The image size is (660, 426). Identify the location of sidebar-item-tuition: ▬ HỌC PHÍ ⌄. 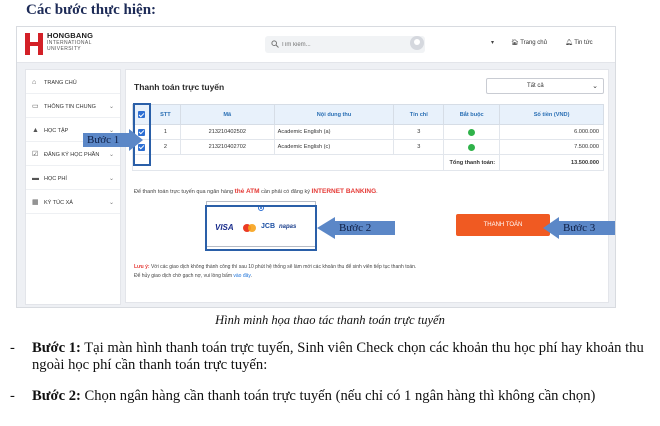
(73, 179).